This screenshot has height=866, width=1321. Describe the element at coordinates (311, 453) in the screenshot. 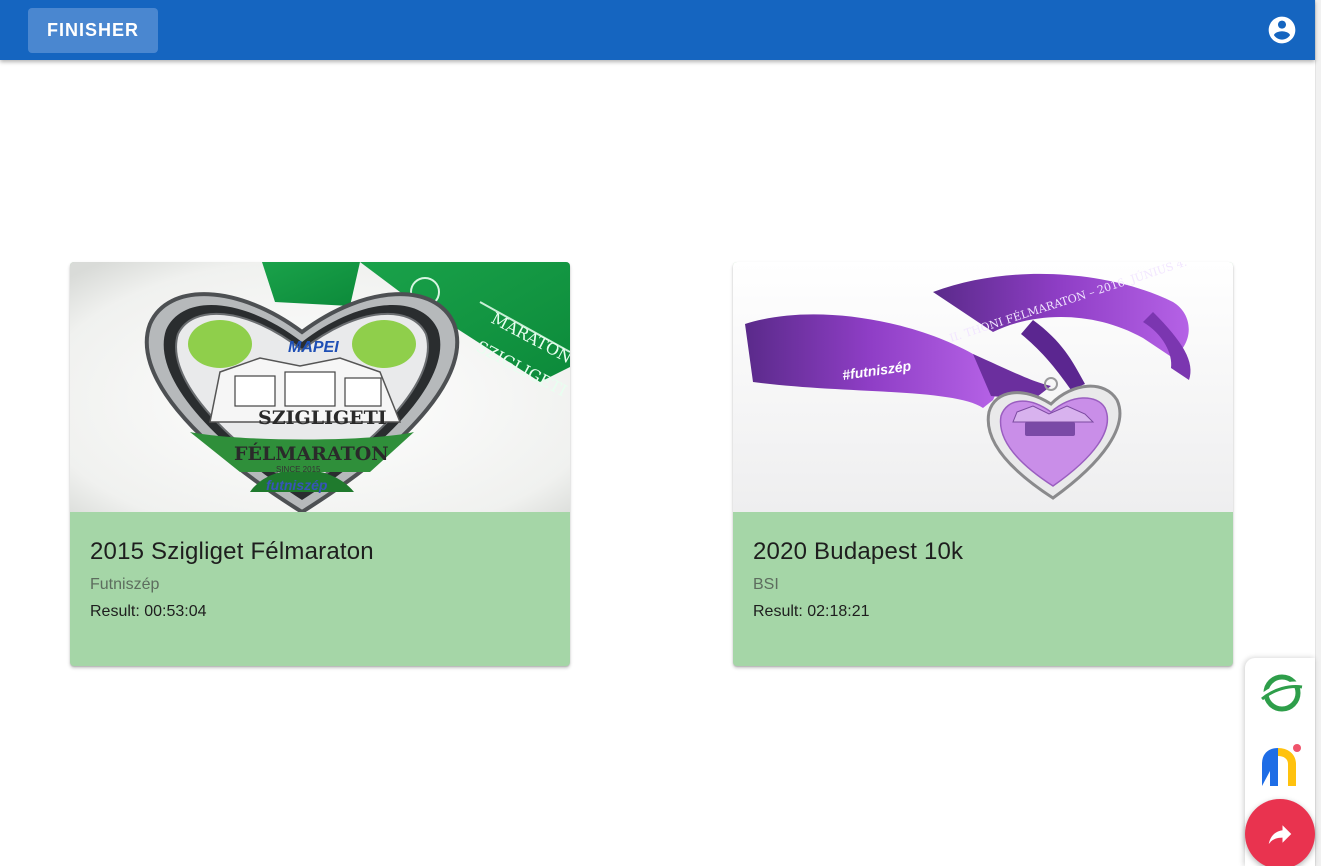

I see `svg-text: FÉLMARATON` at that location.